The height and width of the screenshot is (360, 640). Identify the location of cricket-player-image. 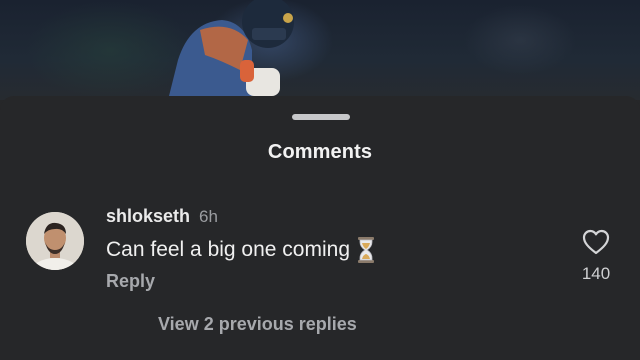
(231, 50).